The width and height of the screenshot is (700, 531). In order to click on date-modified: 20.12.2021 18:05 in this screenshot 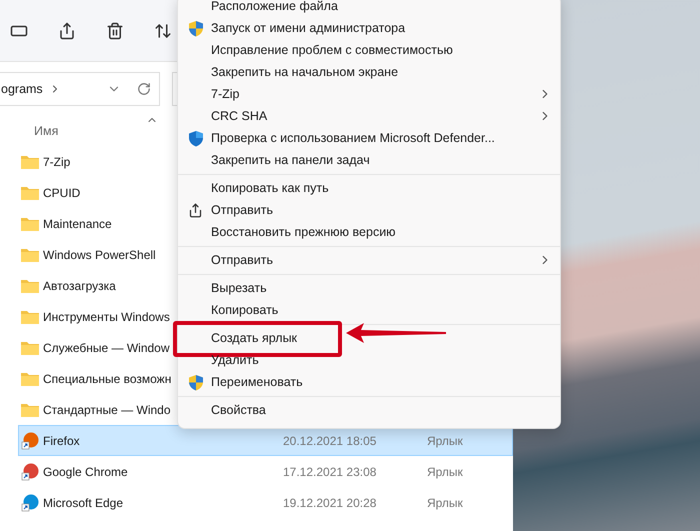, I will do `click(330, 441)`.